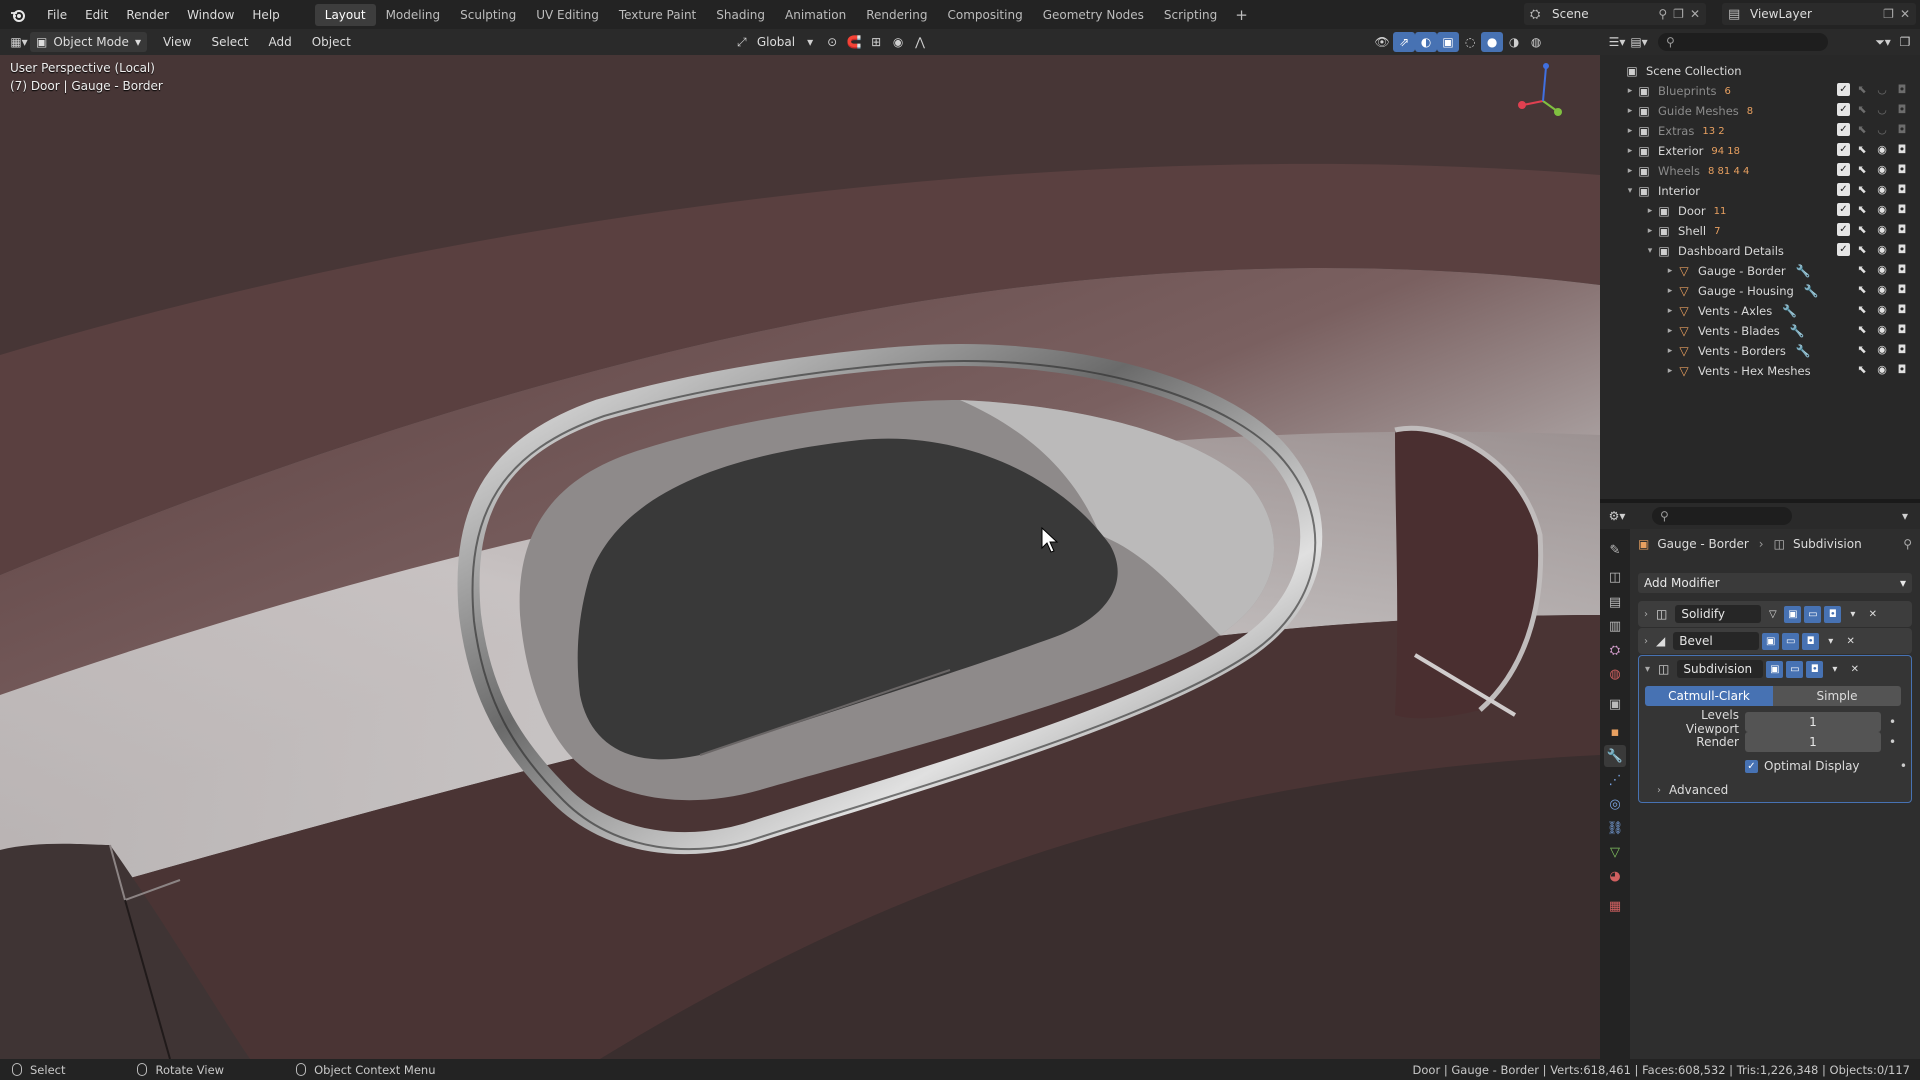  I want to click on scene-tab-icon: ⛭, so click(1615, 650).